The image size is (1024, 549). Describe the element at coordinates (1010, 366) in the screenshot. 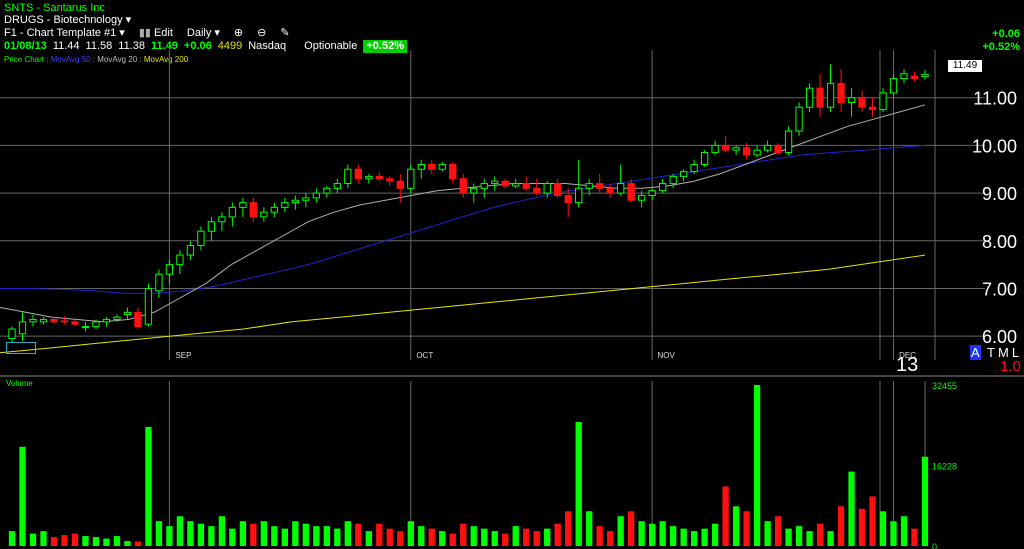

I see `scale-value-label: 1.0` at that location.